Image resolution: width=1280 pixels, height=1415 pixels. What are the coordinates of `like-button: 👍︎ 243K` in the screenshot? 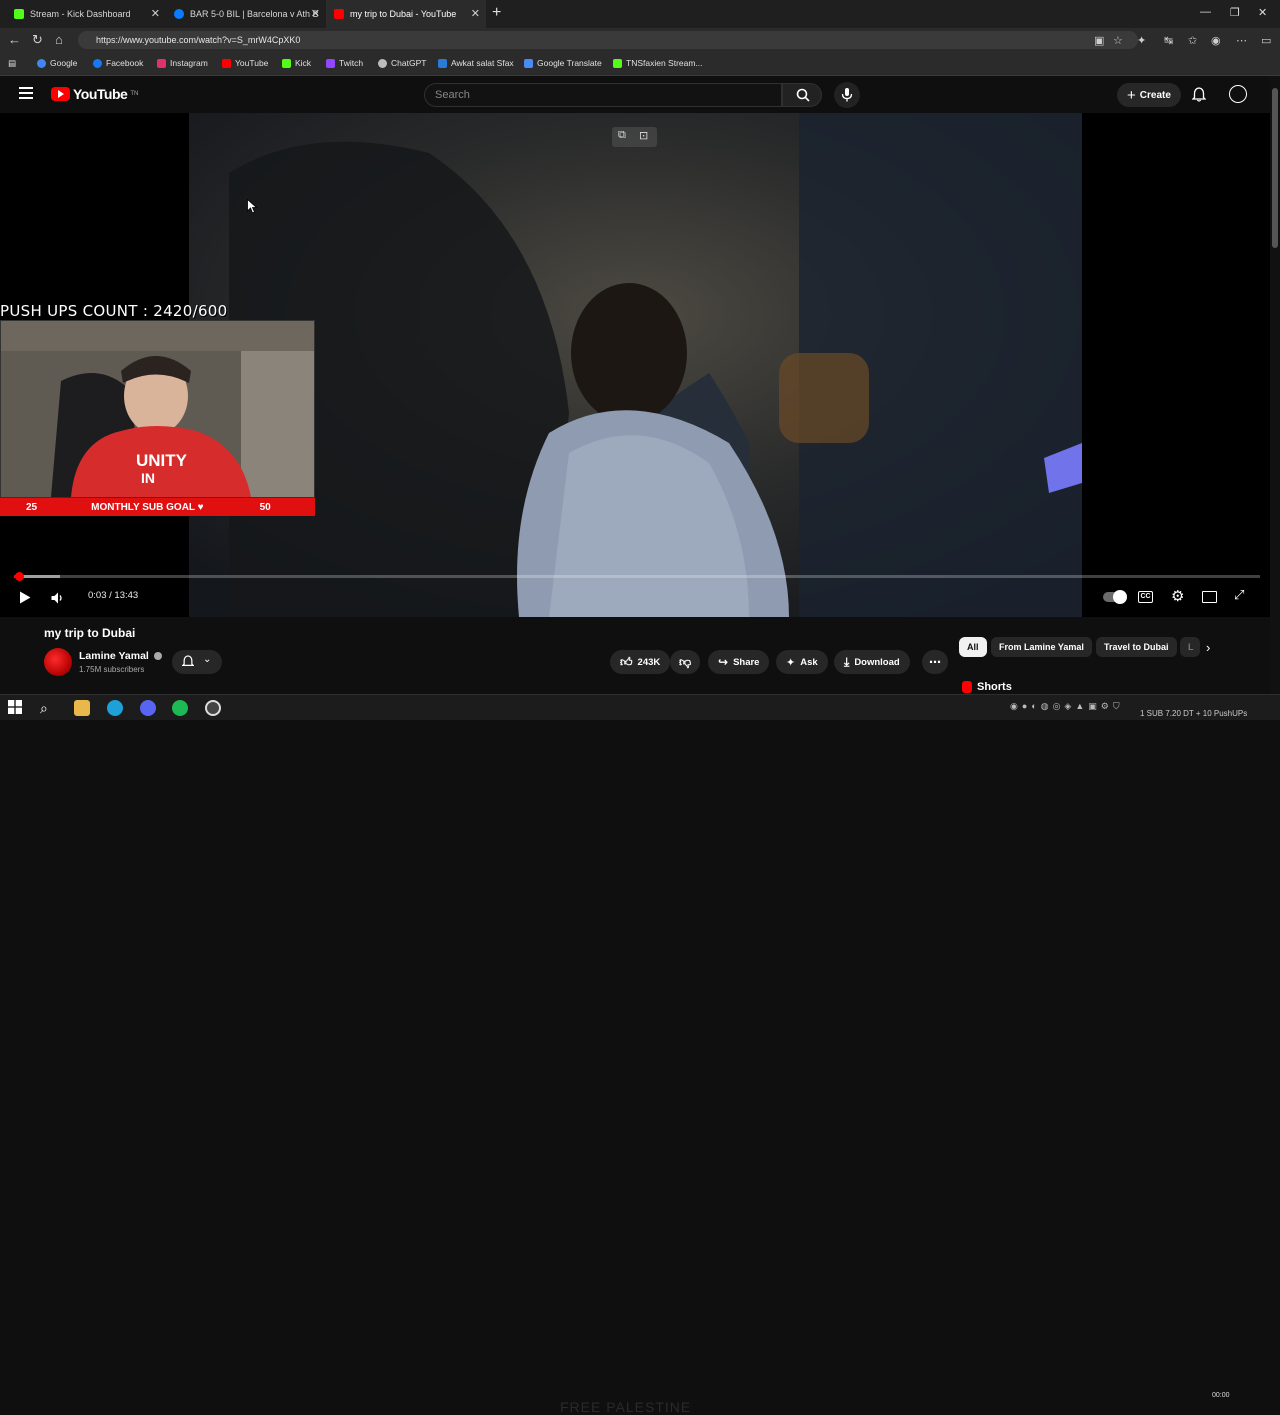 It's located at (640, 662).